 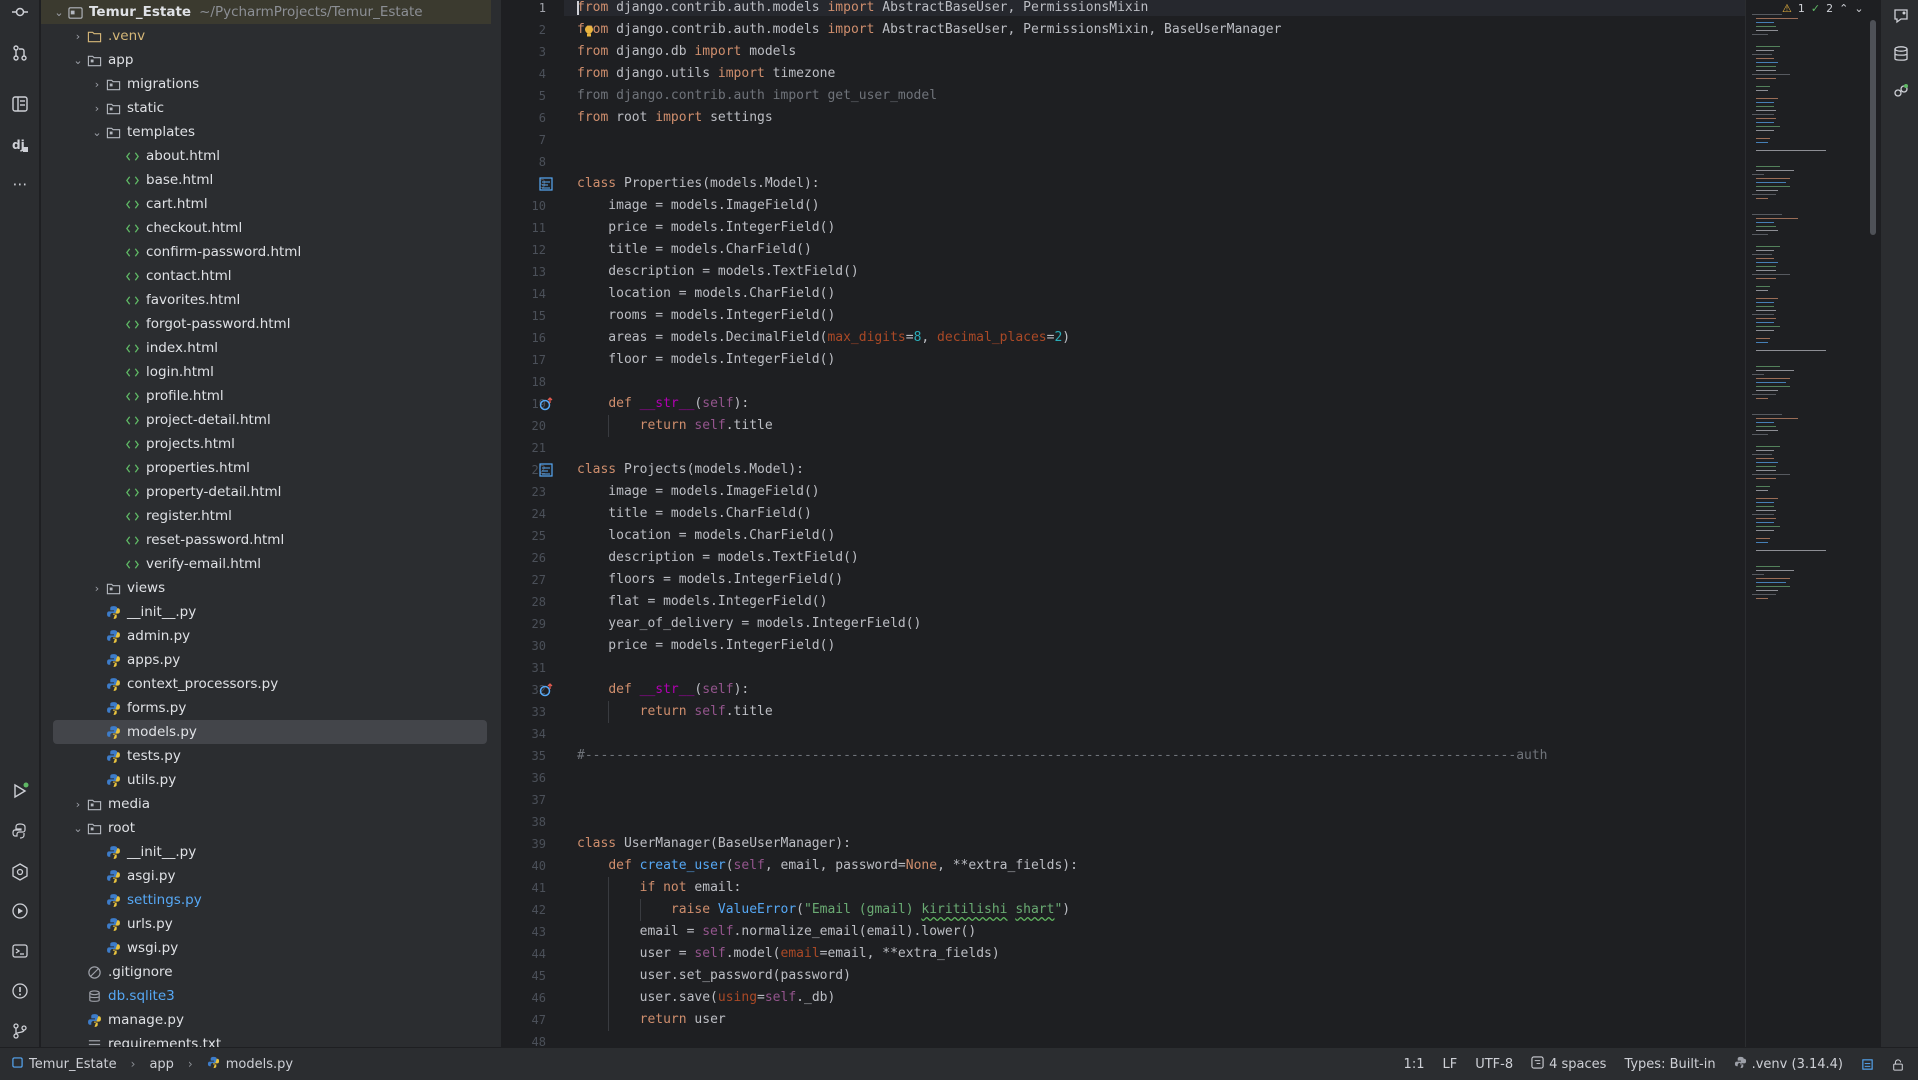 What do you see at coordinates (266, 372) in the screenshot?
I see `tree-file: login.html` at bounding box center [266, 372].